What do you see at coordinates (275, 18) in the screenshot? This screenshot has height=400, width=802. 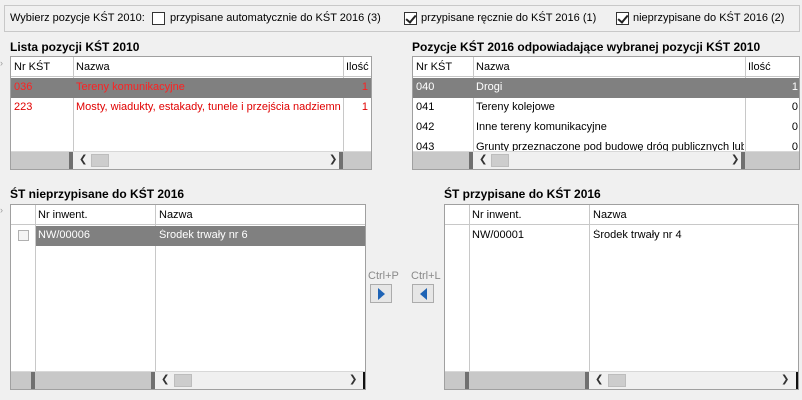 I see `filter-auto-label: przypisane automatycznie do KŚT 2016 (3)` at bounding box center [275, 18].